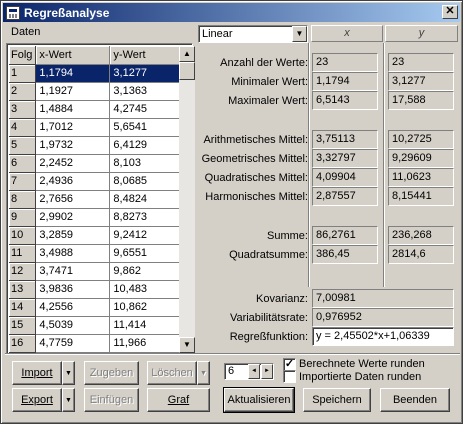 The image size is (463, 424). Describe the element at coordinates (73, 127) in the screenshot. I see `x-value-cell: 1,7012` at that location.